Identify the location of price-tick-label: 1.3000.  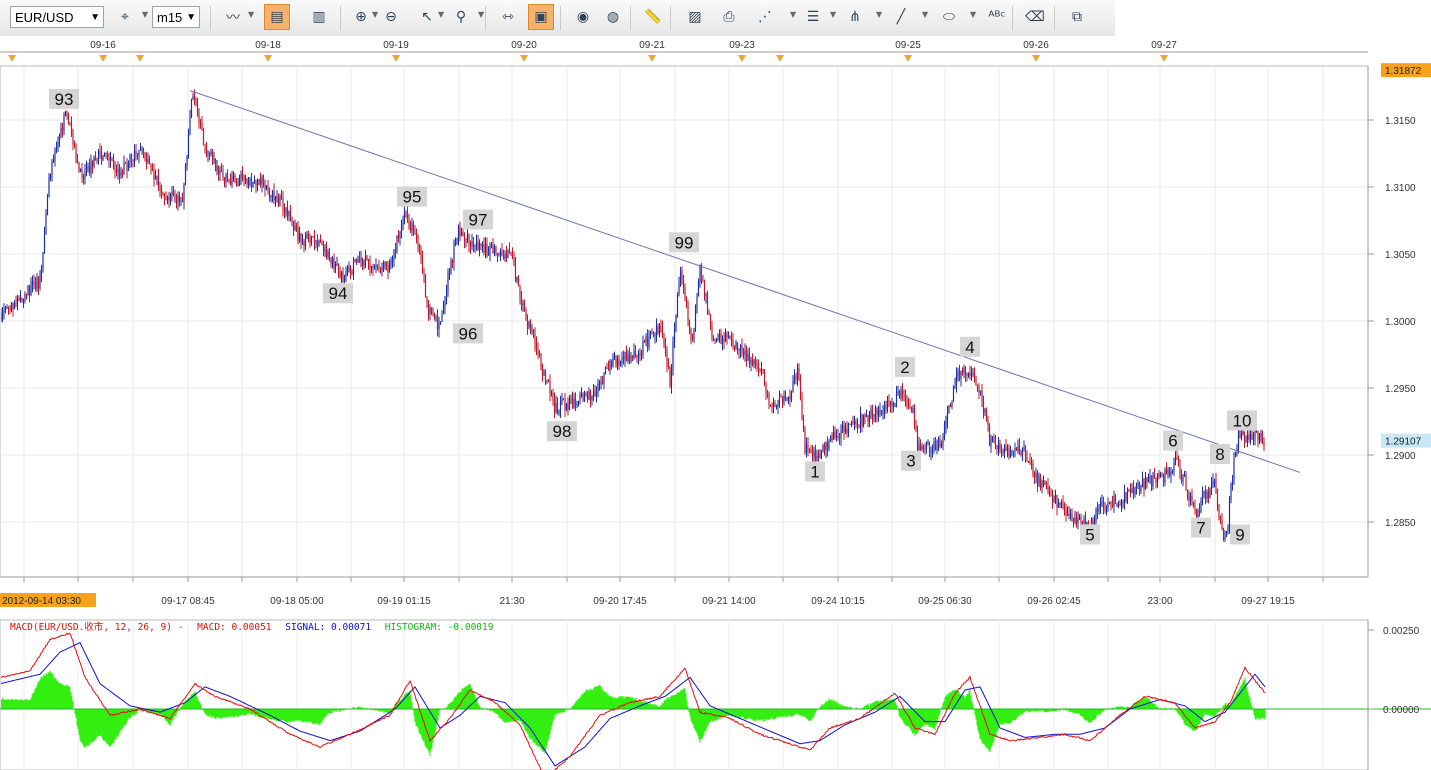
(1400, 322).